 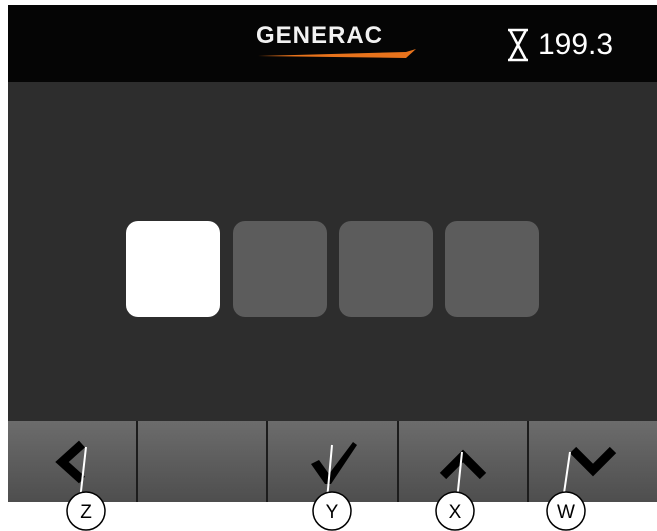 I want to click on down-button, so click(x=592, y=461).